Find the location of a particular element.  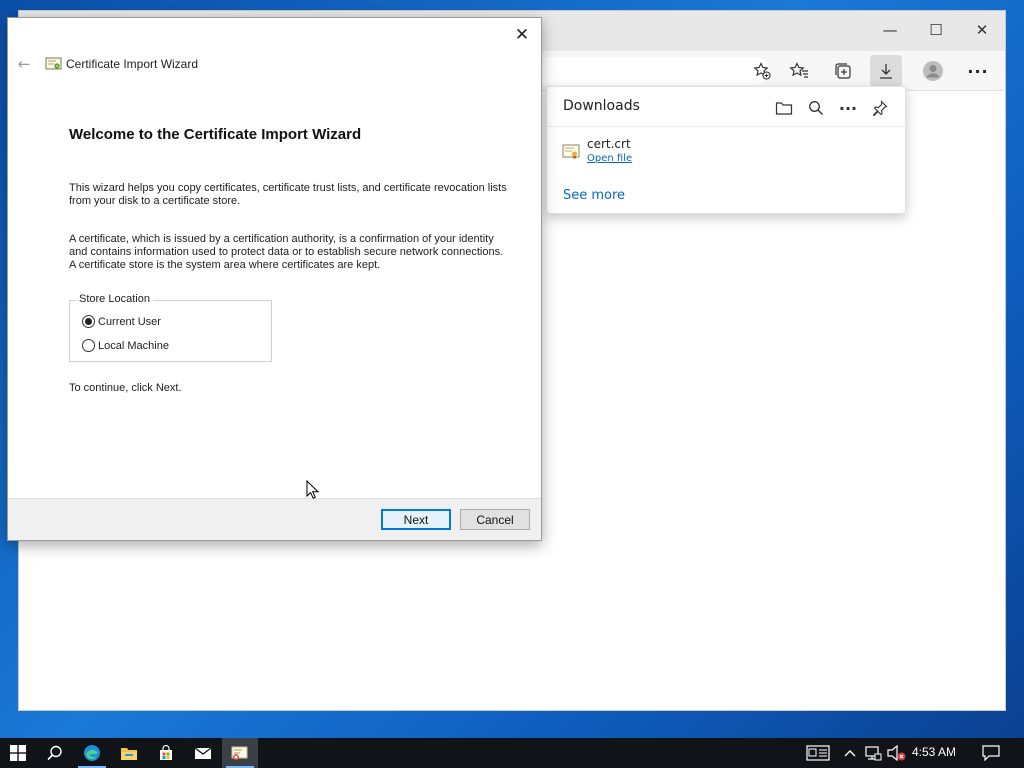

download-icon is located at coordinates (886, 71).